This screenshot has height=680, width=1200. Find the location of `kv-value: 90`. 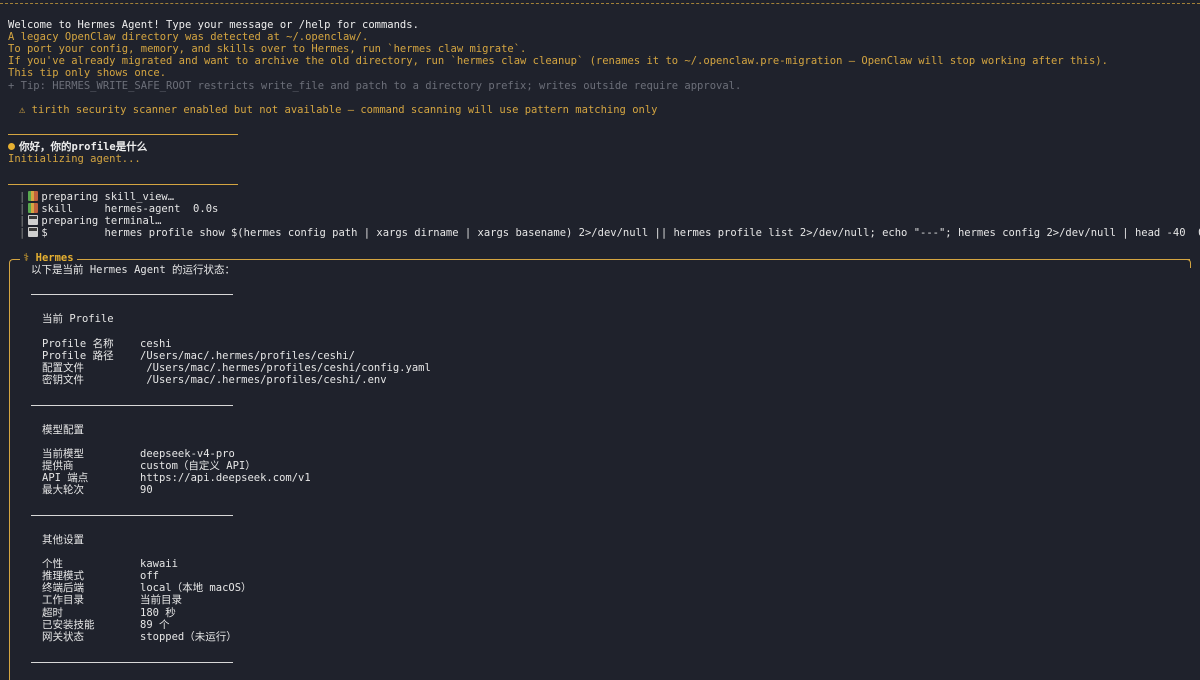

kv-value: 90 is located at coordinates (146, 490).